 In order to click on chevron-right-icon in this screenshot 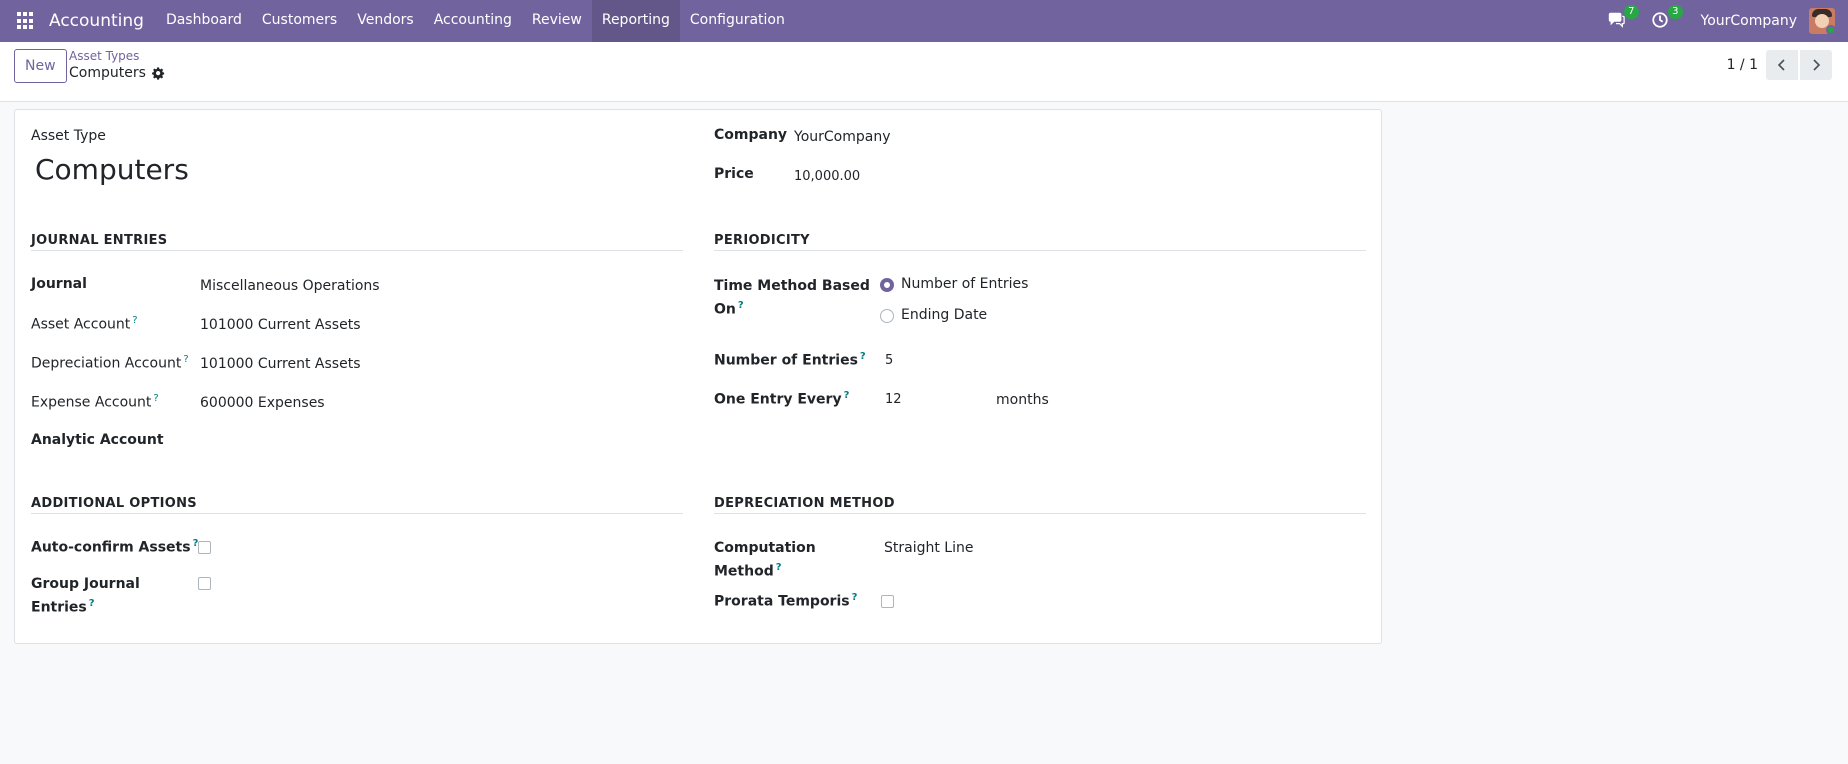, I will do `click(1817, 65)`.